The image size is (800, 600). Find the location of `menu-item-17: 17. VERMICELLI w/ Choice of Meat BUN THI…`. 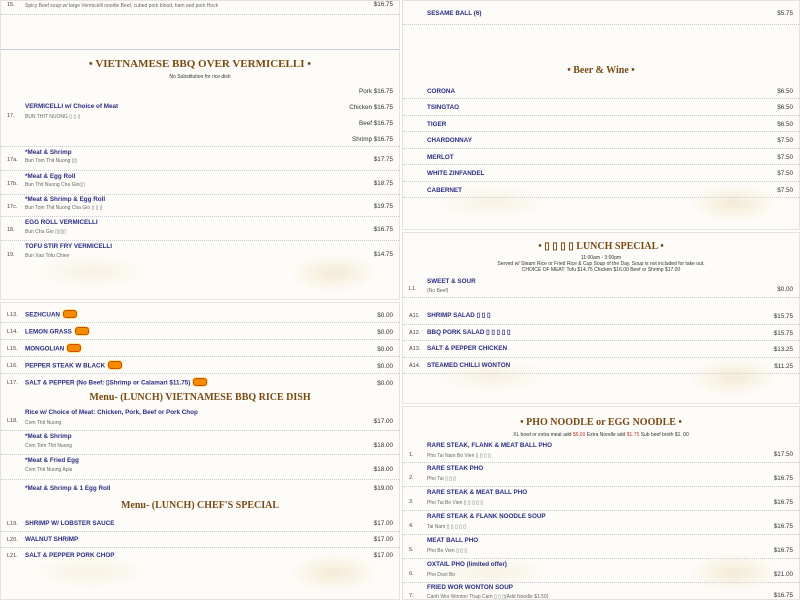

menu-item-17: 17. VERMICELLI w/ Choice of Meat BUN THI… is located at coordinates (200, 117).